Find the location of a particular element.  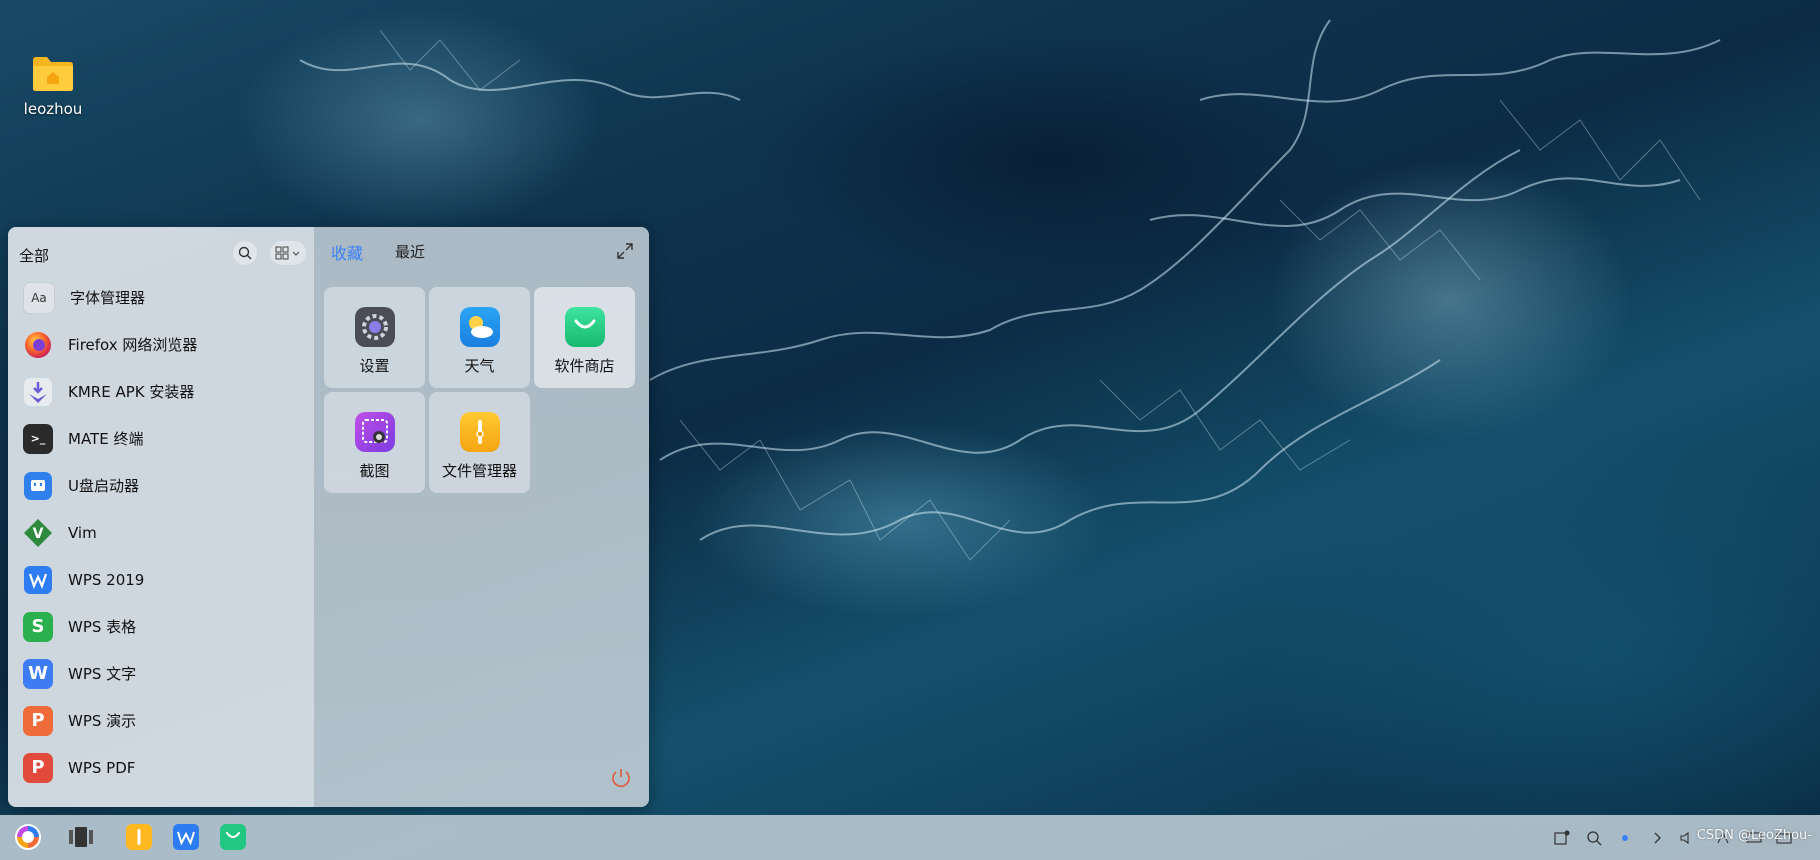

notification-icon is located at coordinates (1562, 837).